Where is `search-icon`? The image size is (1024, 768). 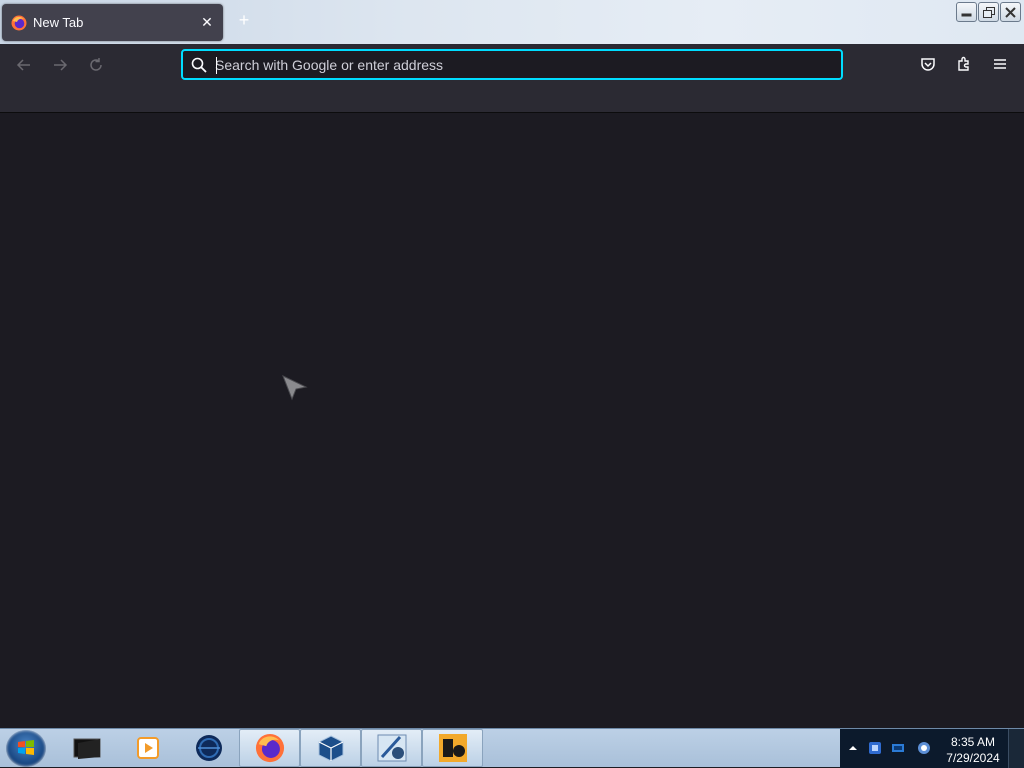
search-icon is located at coordinates (199, 65).